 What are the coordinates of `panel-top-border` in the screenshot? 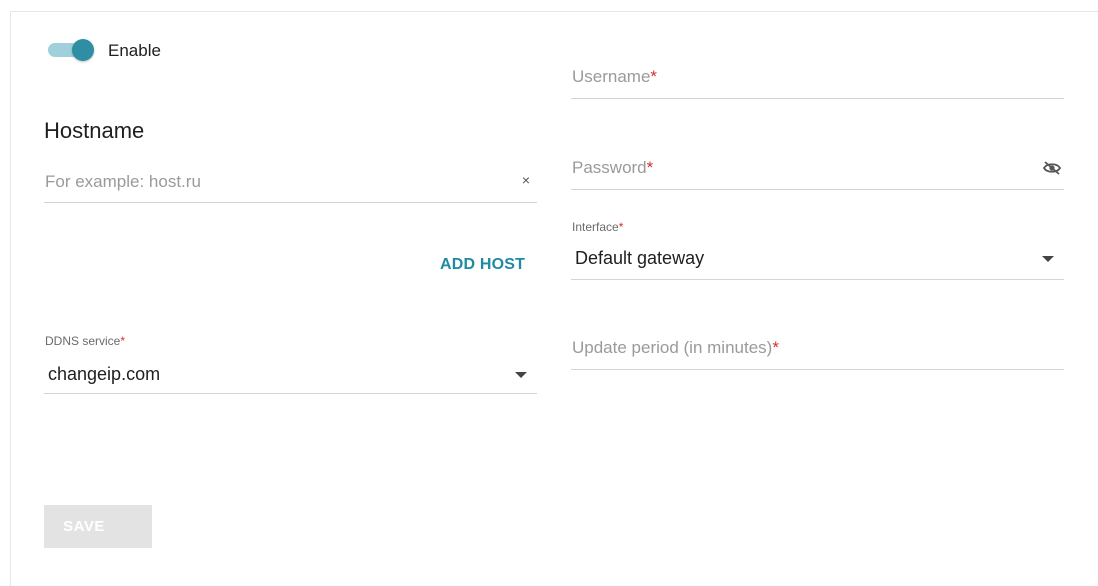 It's located at (554, 11).